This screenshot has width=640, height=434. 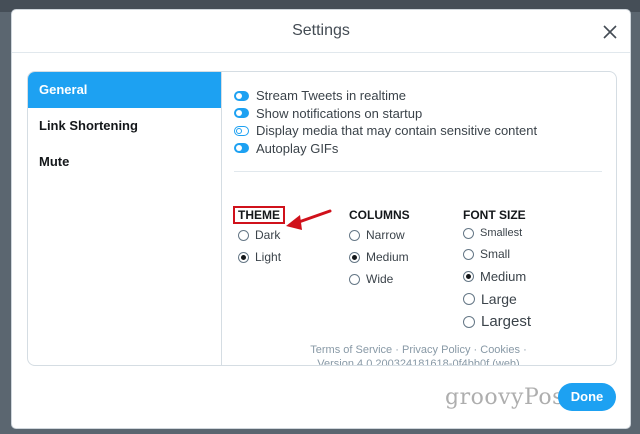 I want to click on columns-group: COLUMNS Narrow Medium Wide, so click(x=379, y=246).